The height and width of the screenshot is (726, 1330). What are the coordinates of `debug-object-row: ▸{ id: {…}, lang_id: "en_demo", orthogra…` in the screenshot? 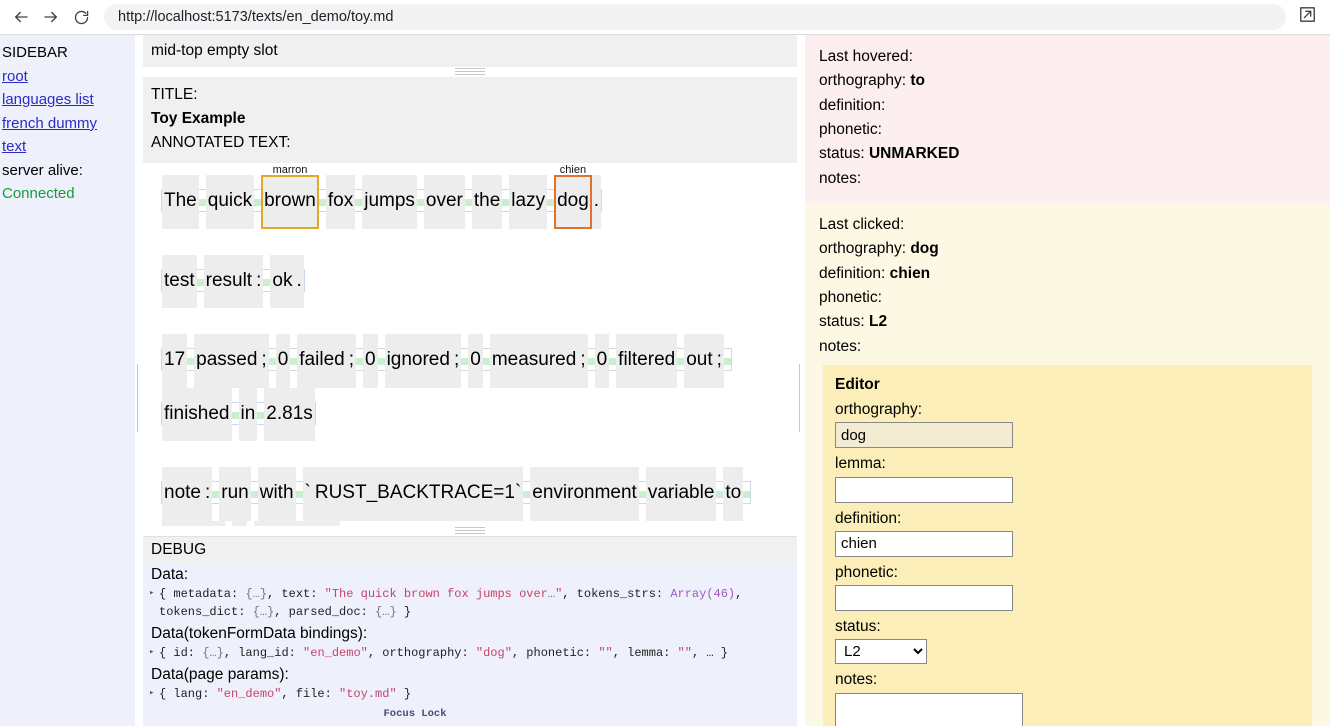 It's located at (470, 653).